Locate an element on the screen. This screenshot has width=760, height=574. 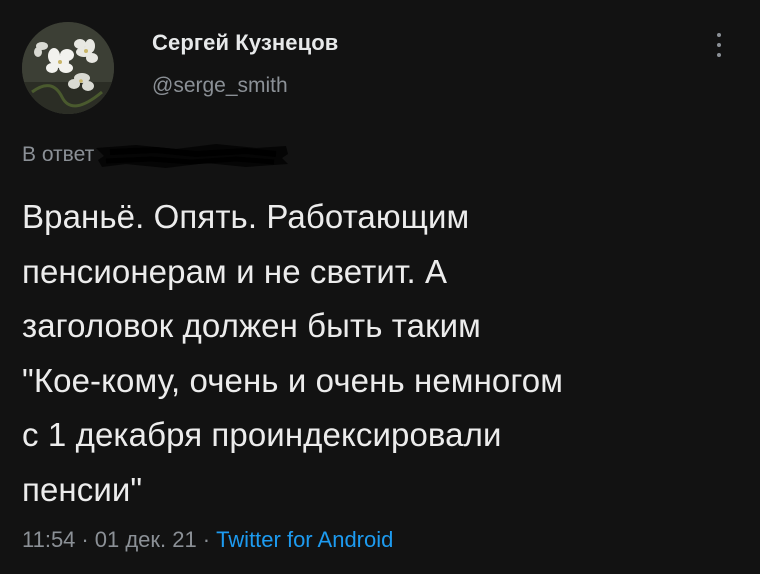
more-vertical-icon is located at coordinates (719, 45).